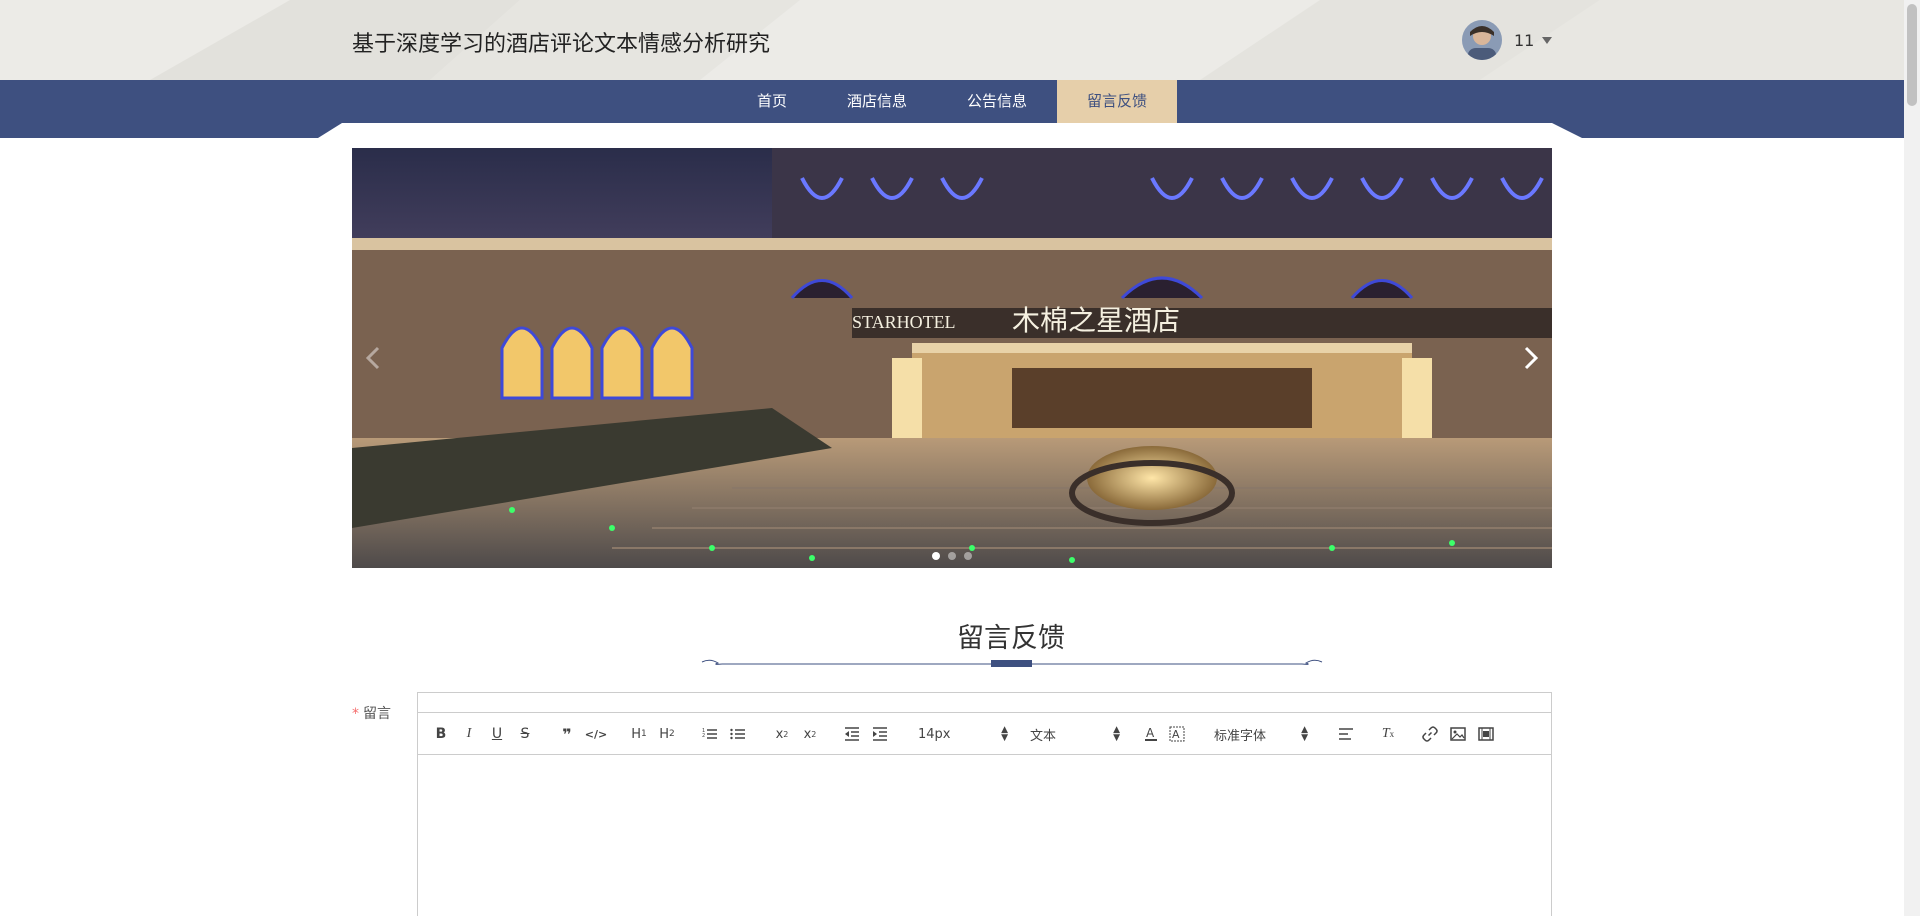  I want to click on clear-format-icon: Tx, so click(1388, 734).